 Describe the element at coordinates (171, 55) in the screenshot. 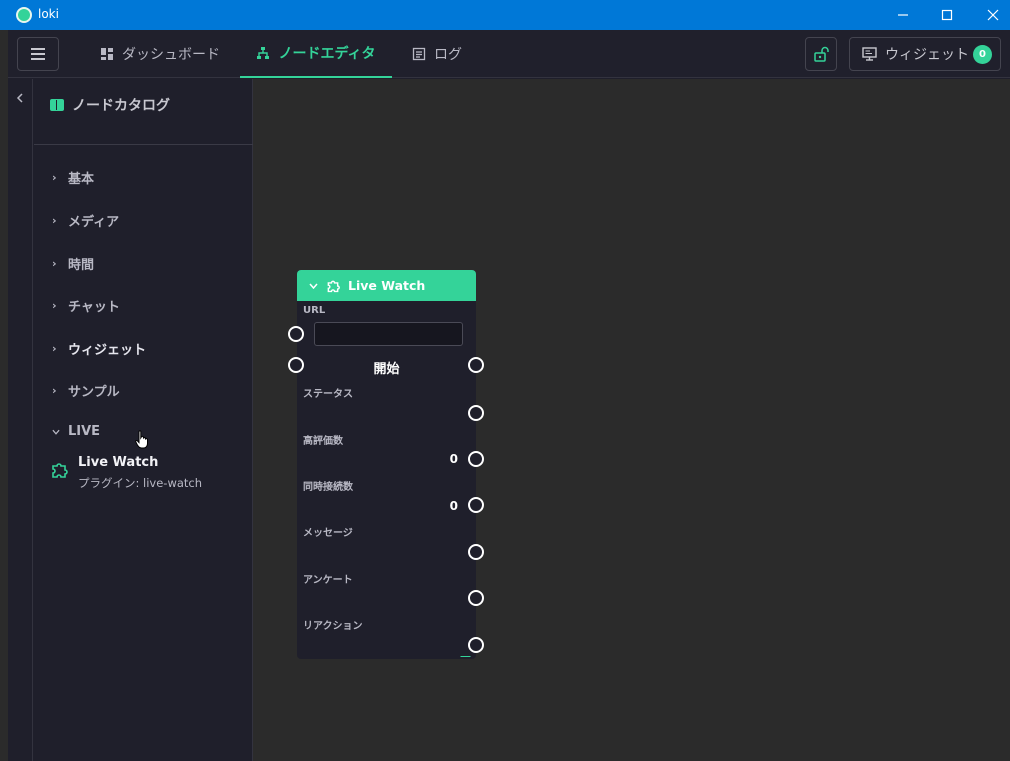

I see `tab-dashboard-label: ダッシュボード` at that location.